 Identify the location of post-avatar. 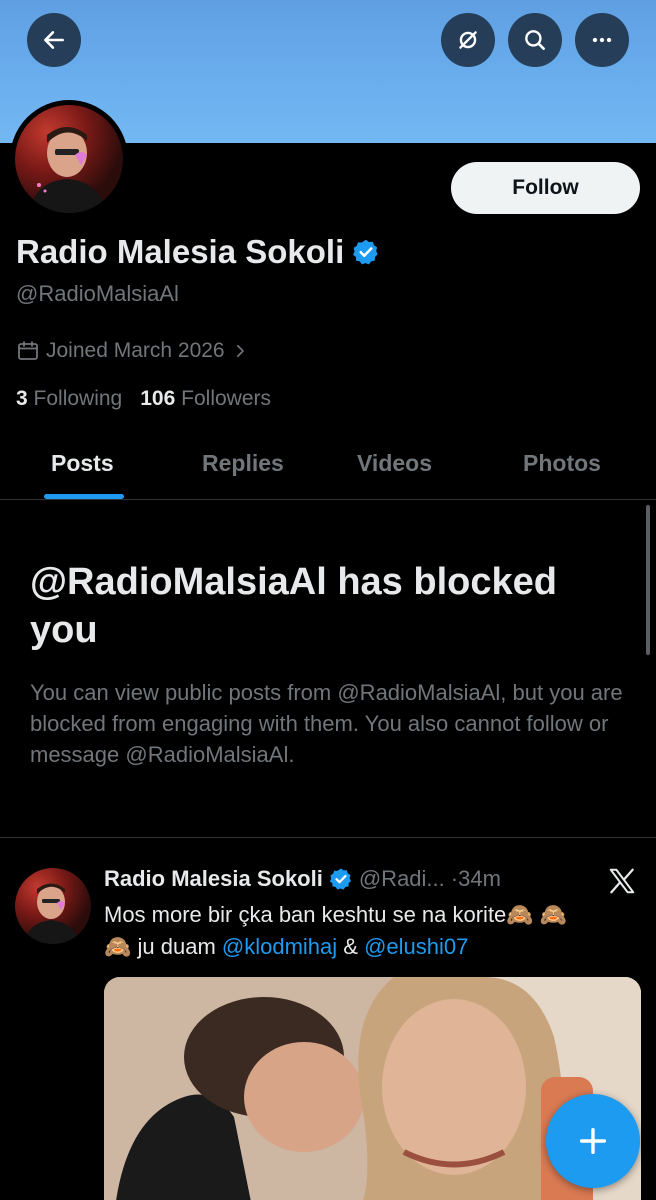
(53, 906).